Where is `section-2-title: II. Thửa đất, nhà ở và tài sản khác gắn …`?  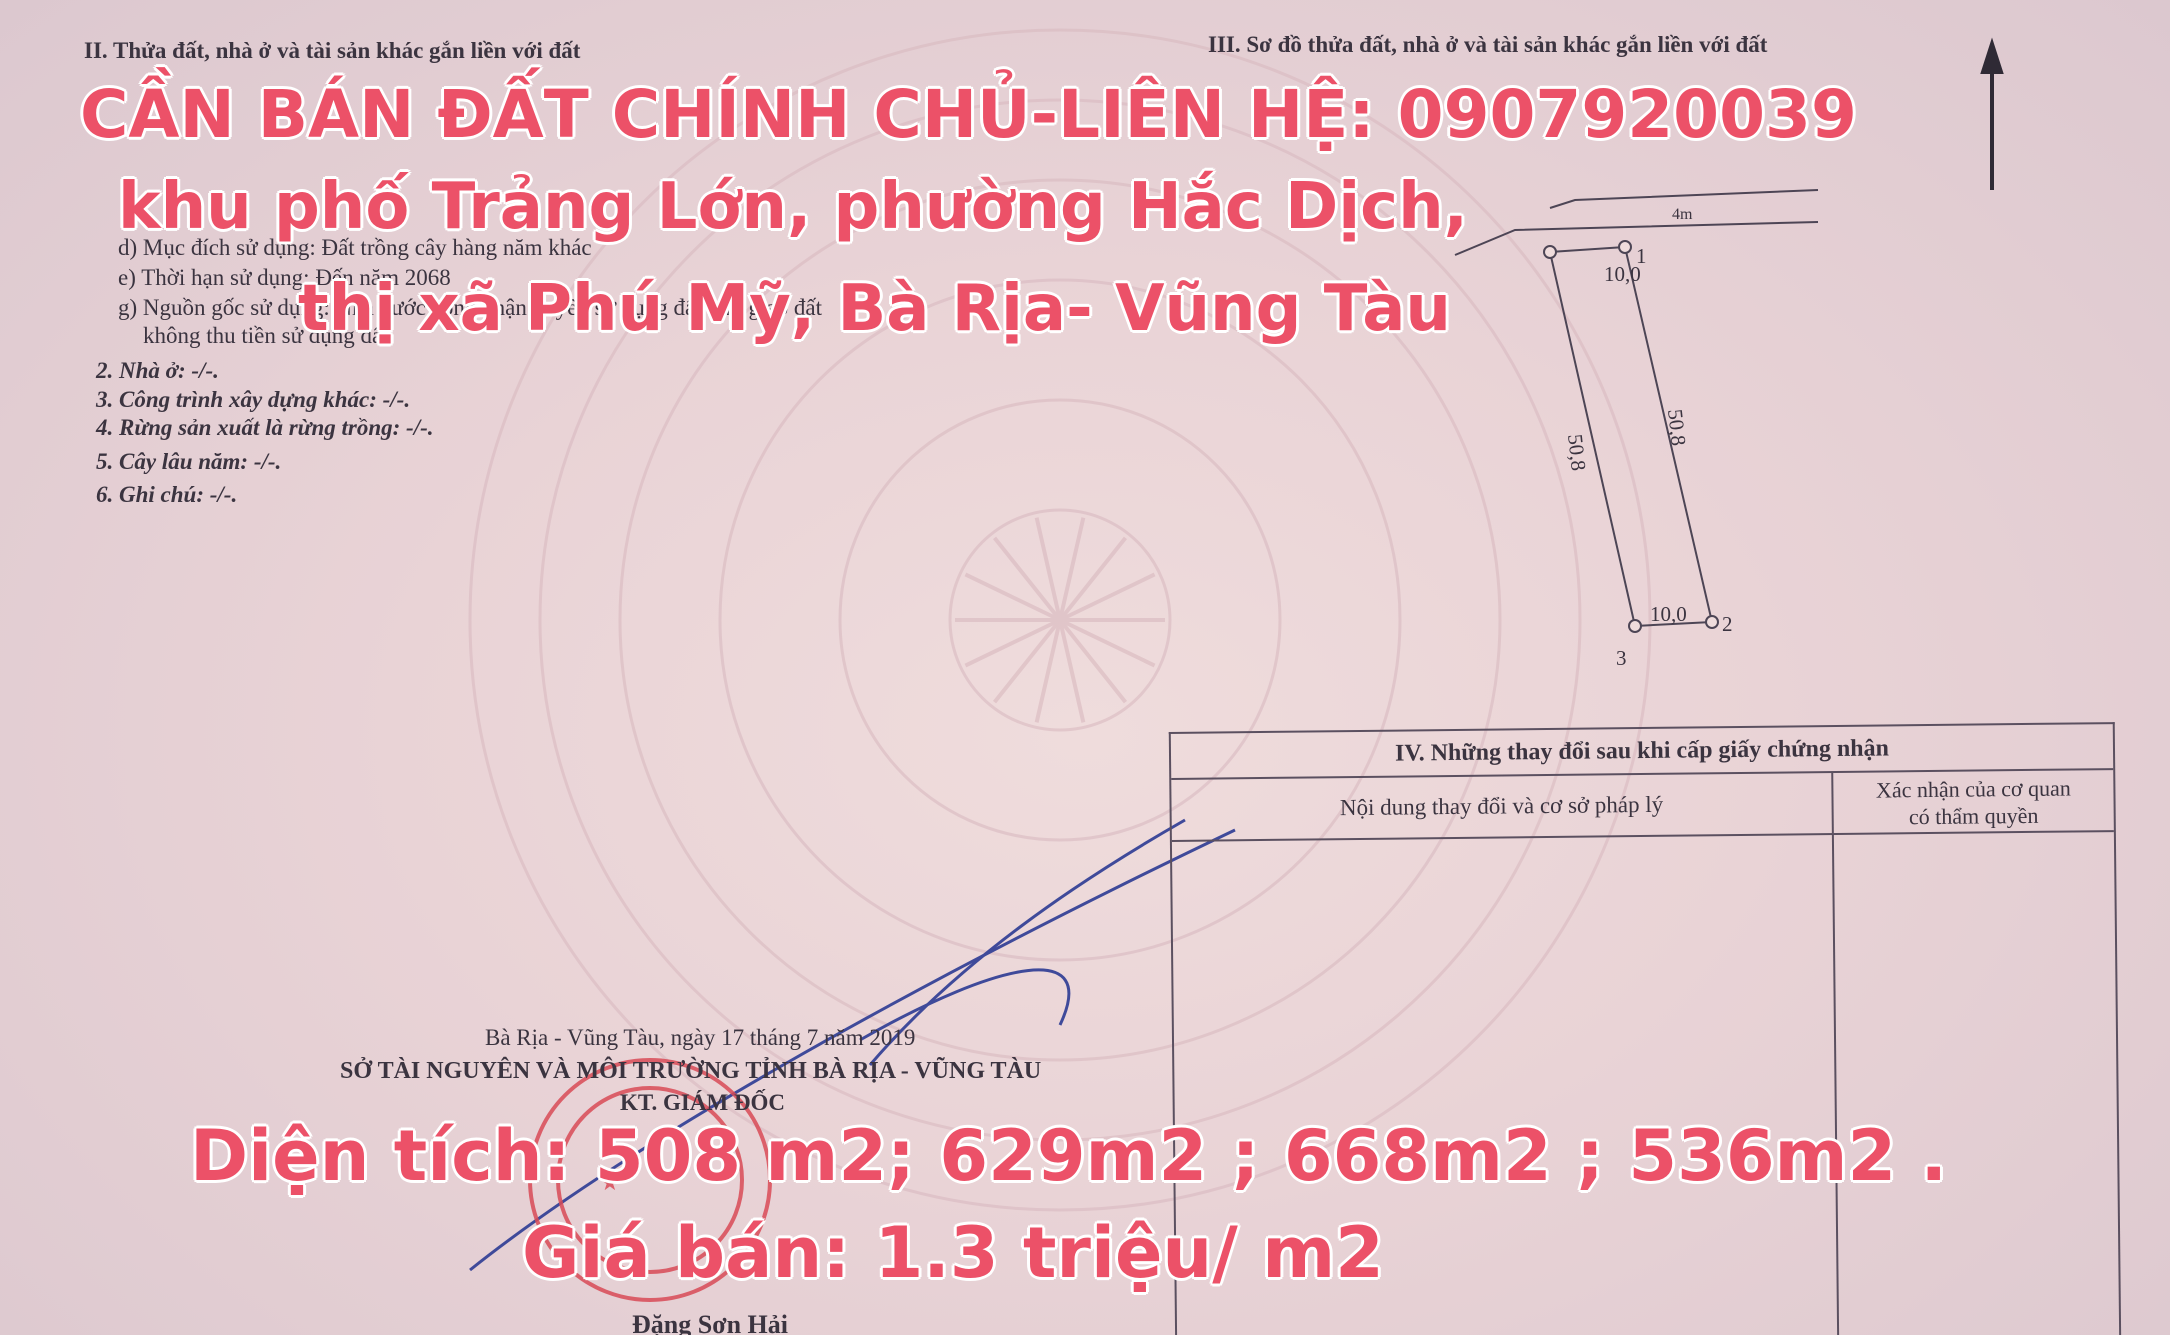 section-2-title: II. Thửa đất, nhà ở và tài sản khác gắn … is located at coordinates (332, 50).